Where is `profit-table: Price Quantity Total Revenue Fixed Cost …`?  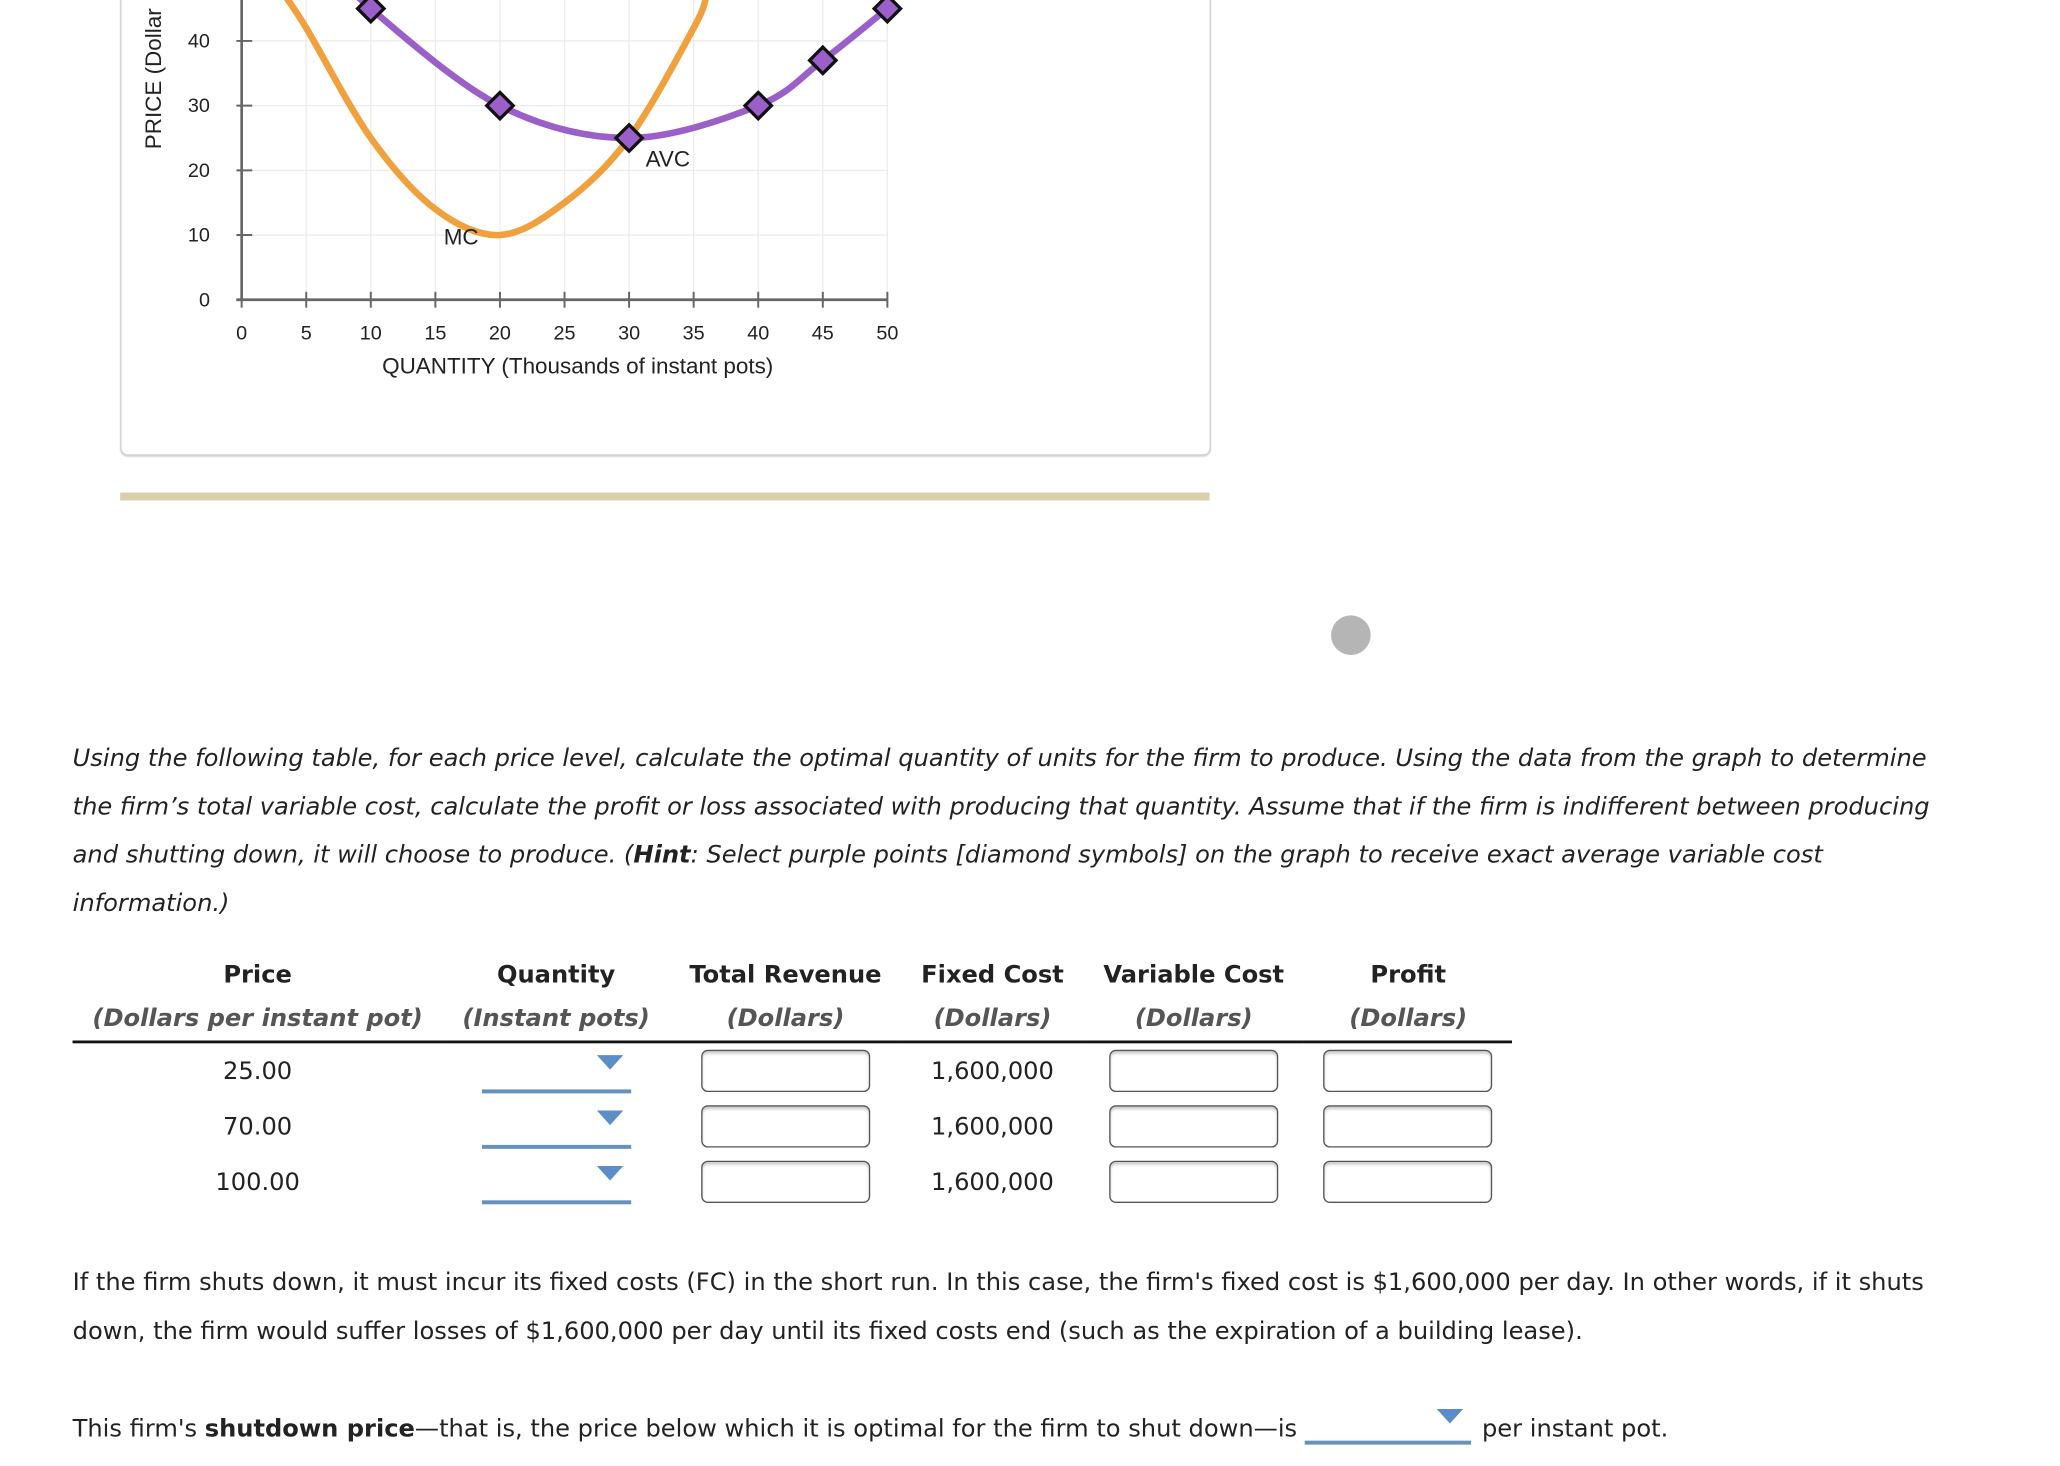 profit-table: Price Quantity Total Revenue Fixed Cost … is located at coordinates (792, 1081).